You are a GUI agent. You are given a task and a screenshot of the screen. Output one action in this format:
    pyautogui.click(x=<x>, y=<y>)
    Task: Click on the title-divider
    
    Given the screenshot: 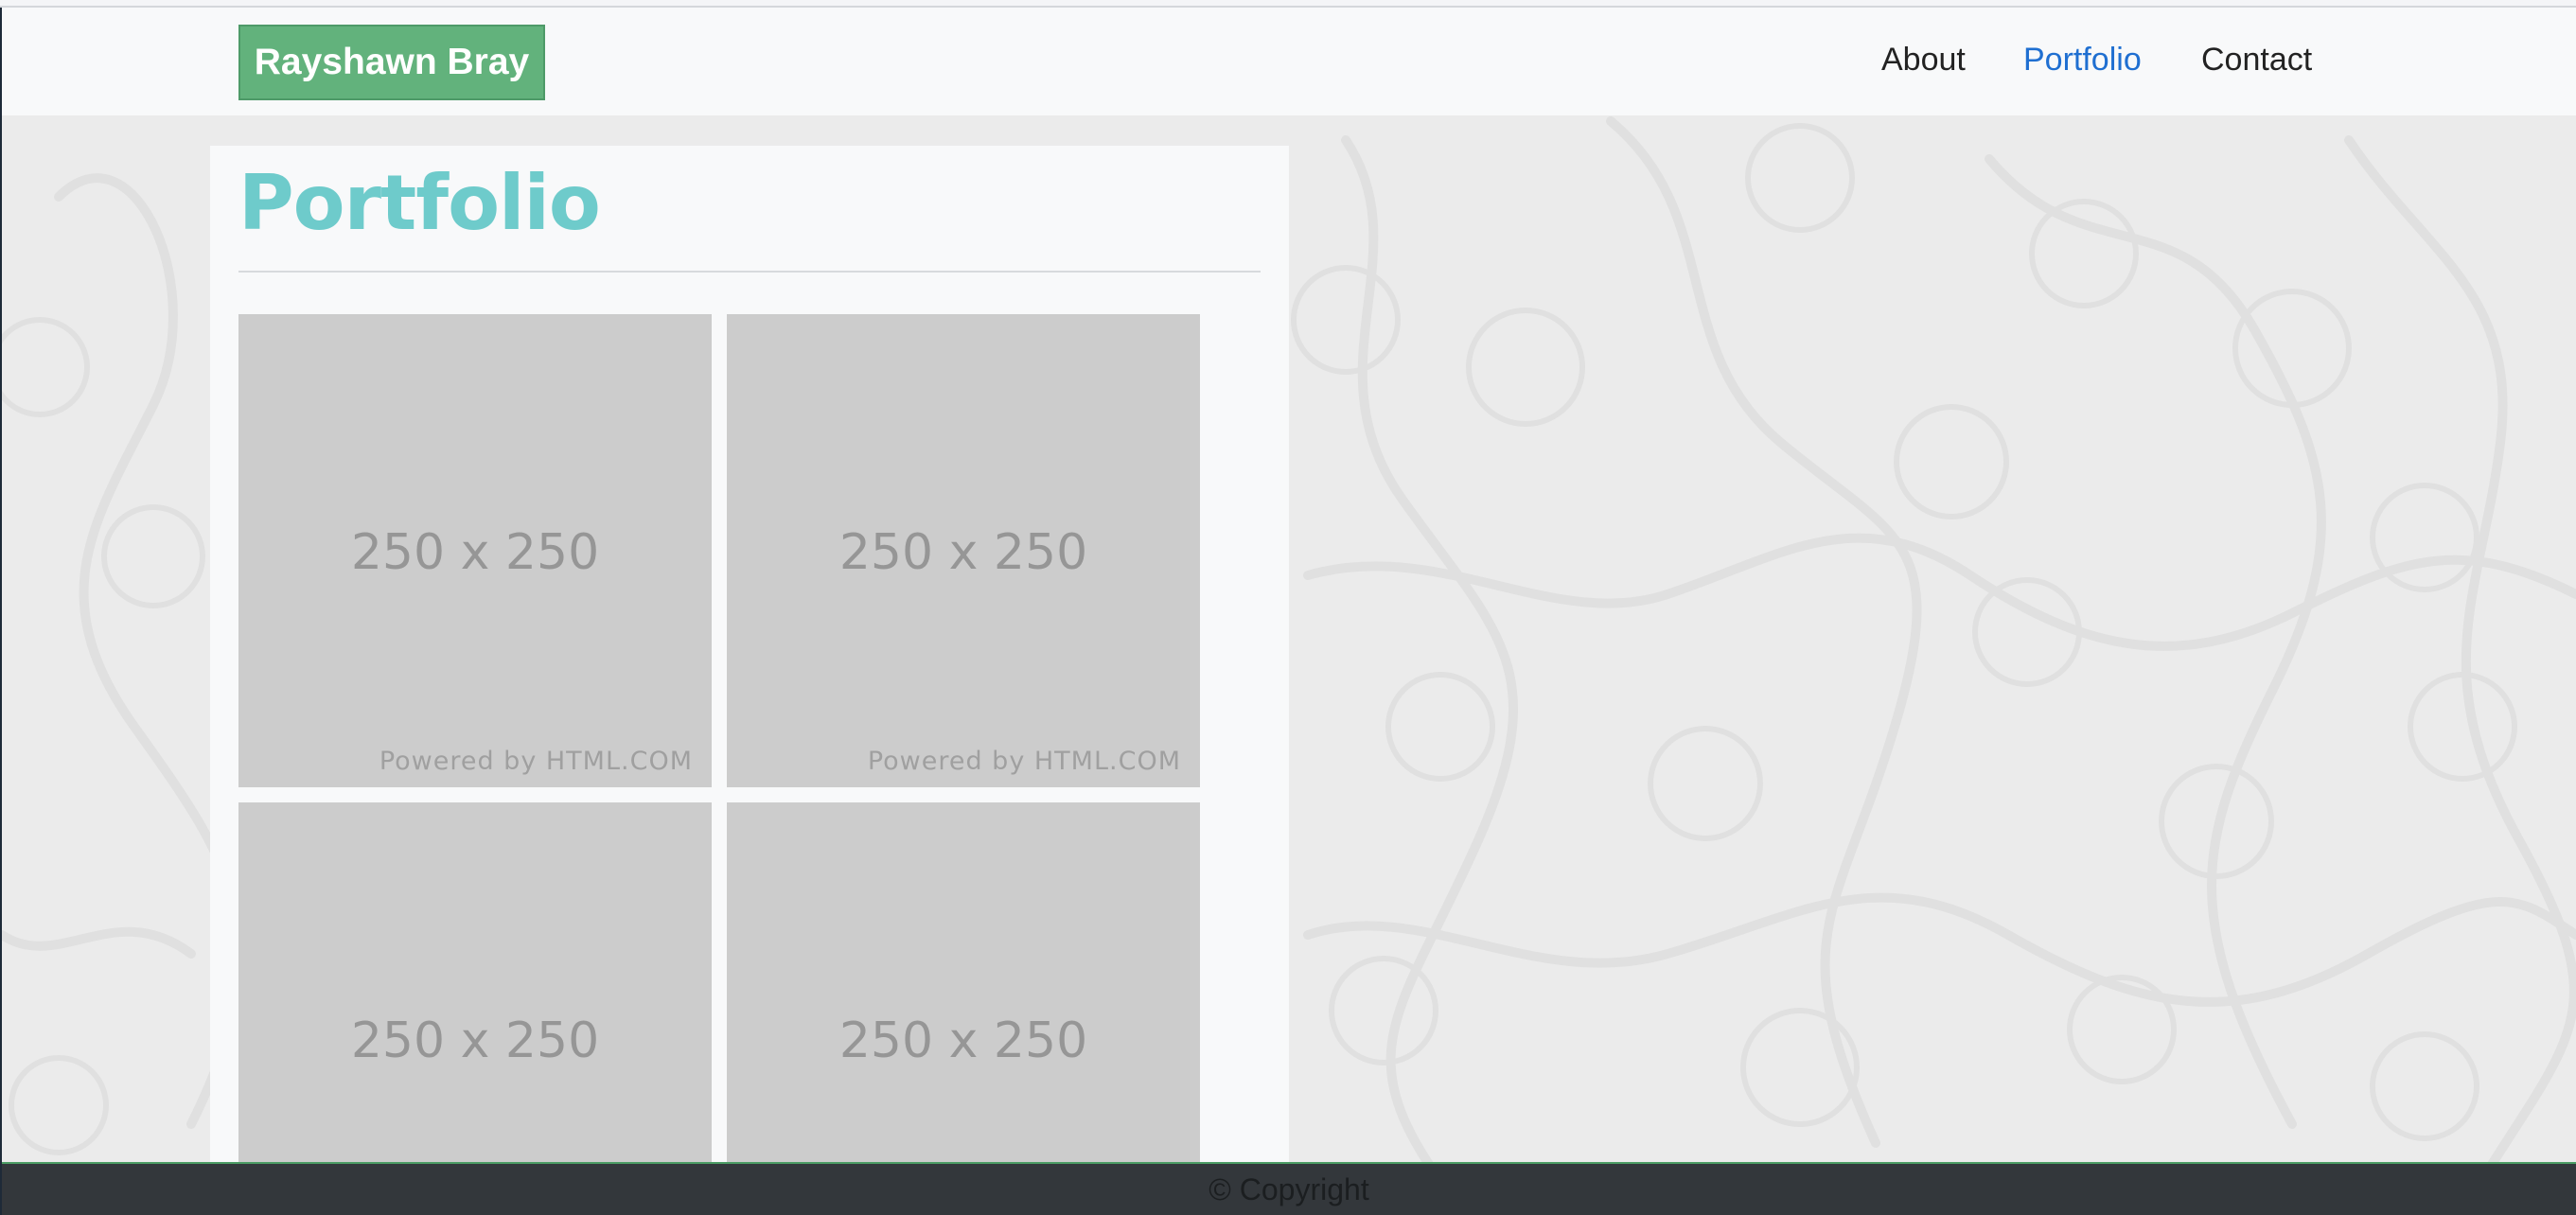 What is the action you would take?
    pyautogui.click(x=749, y=272)
    